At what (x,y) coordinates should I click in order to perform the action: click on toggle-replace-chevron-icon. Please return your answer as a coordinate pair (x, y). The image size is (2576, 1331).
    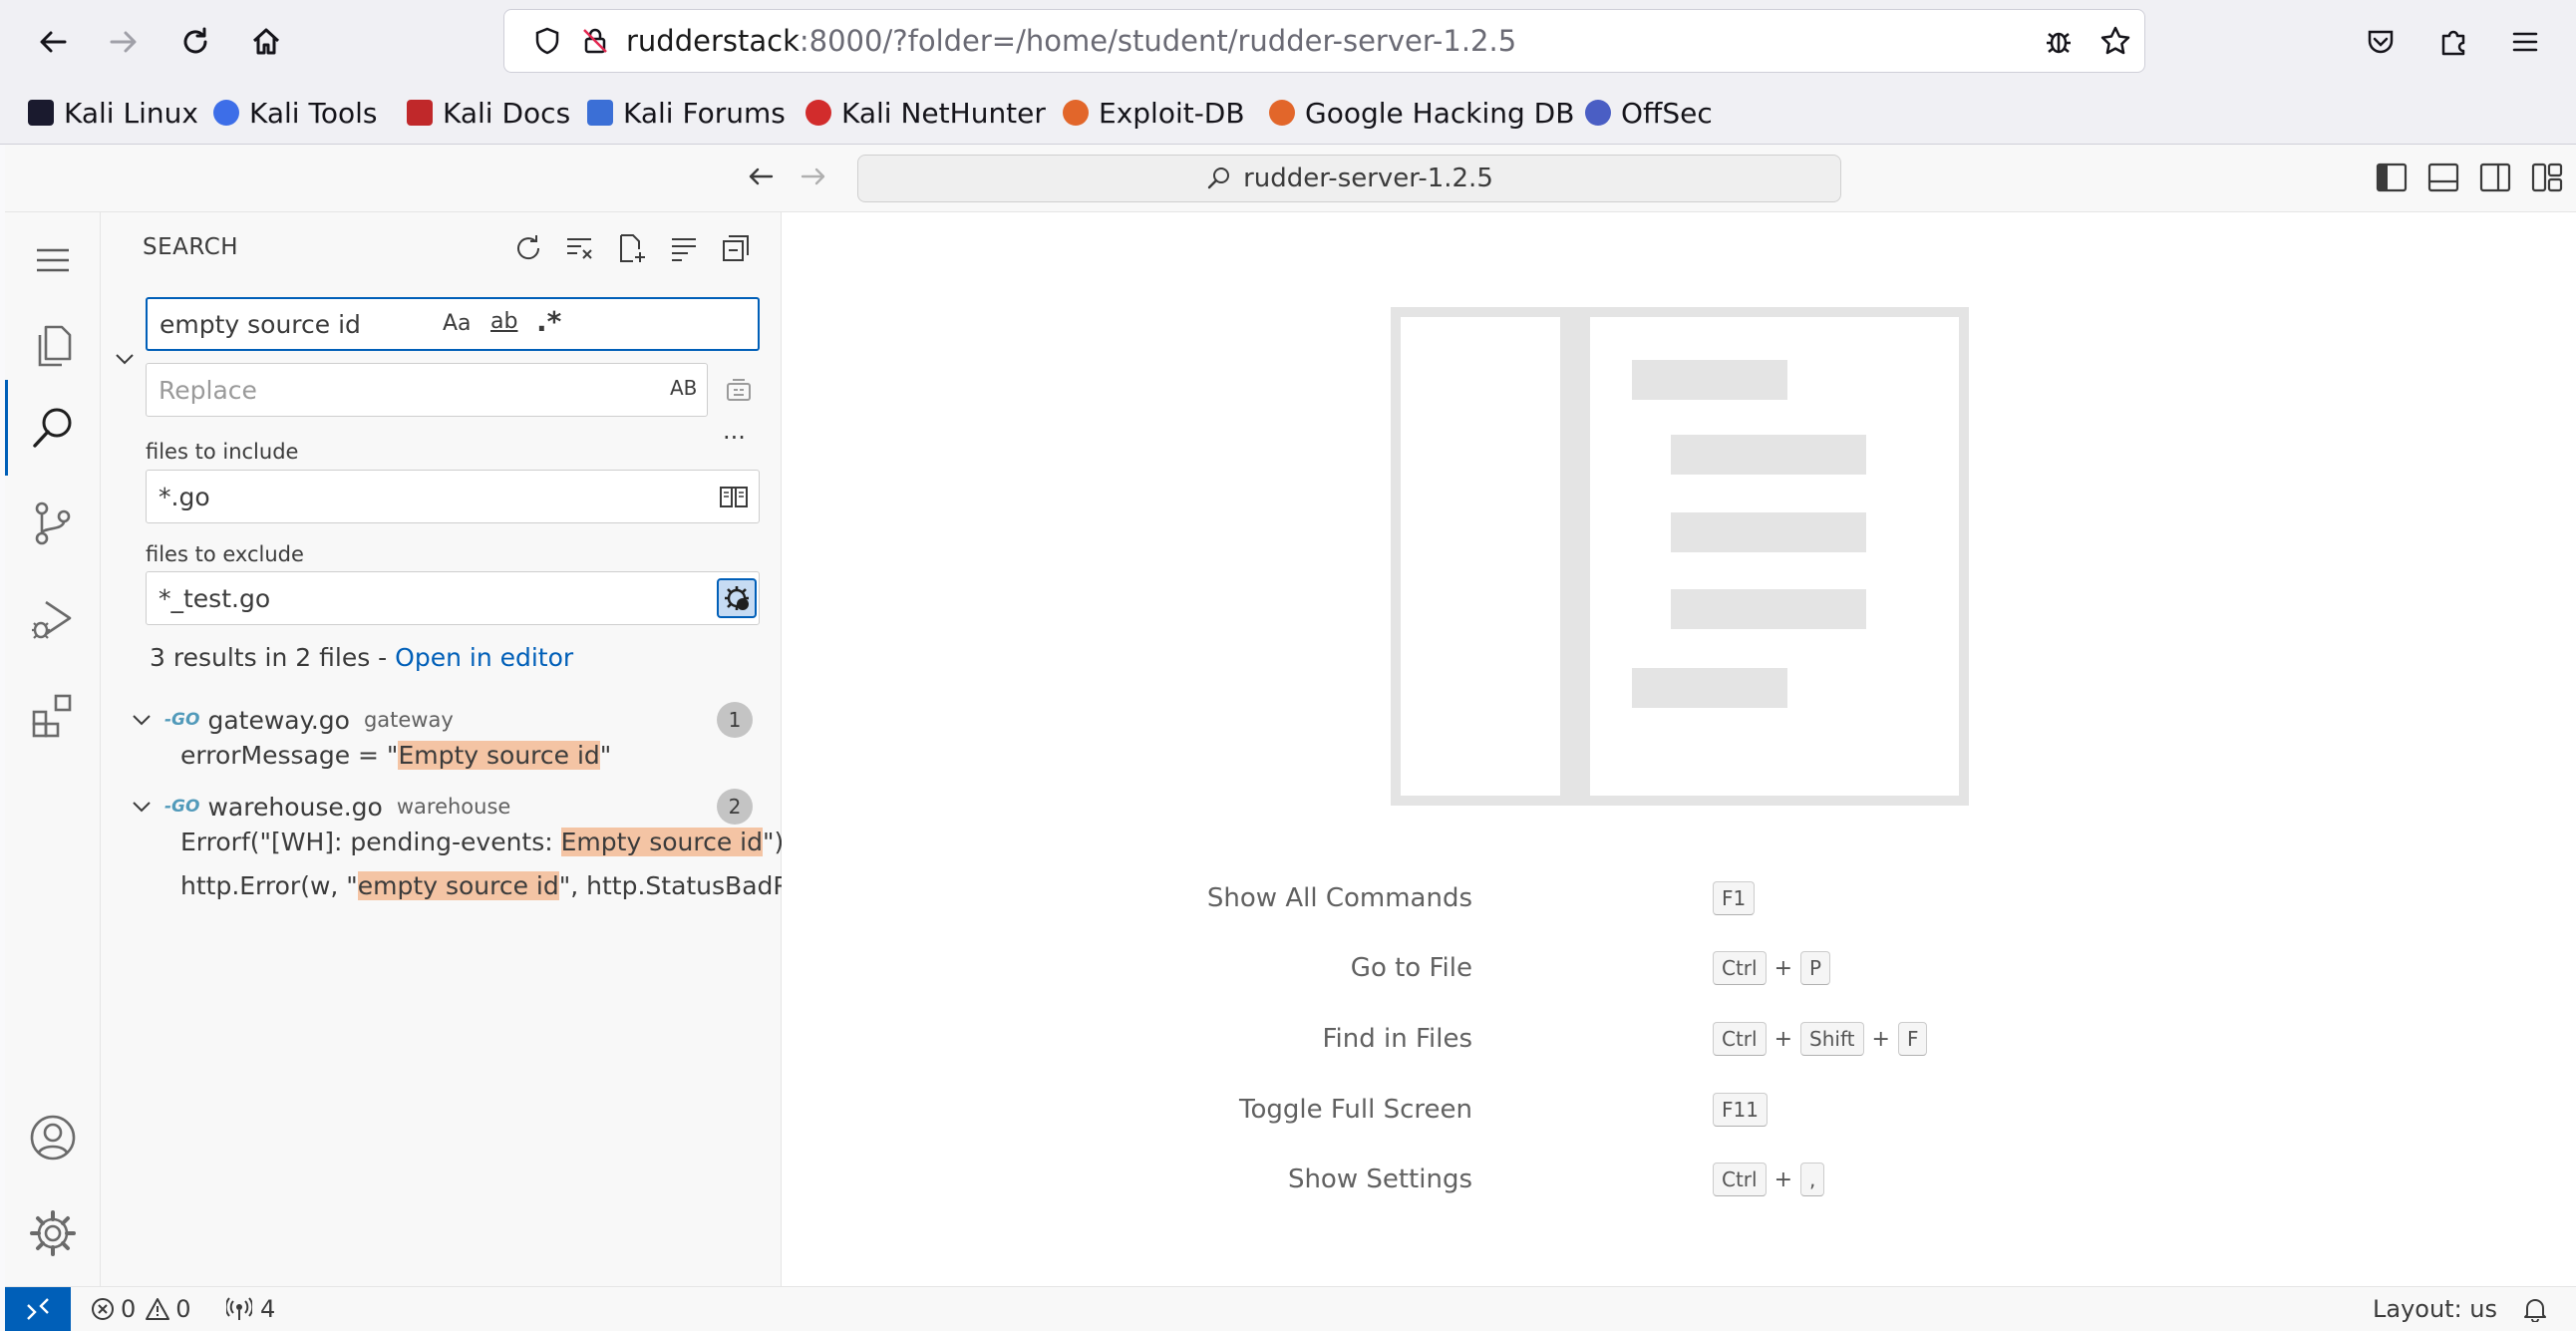
    Looking at the image, I should click on (125, 359).